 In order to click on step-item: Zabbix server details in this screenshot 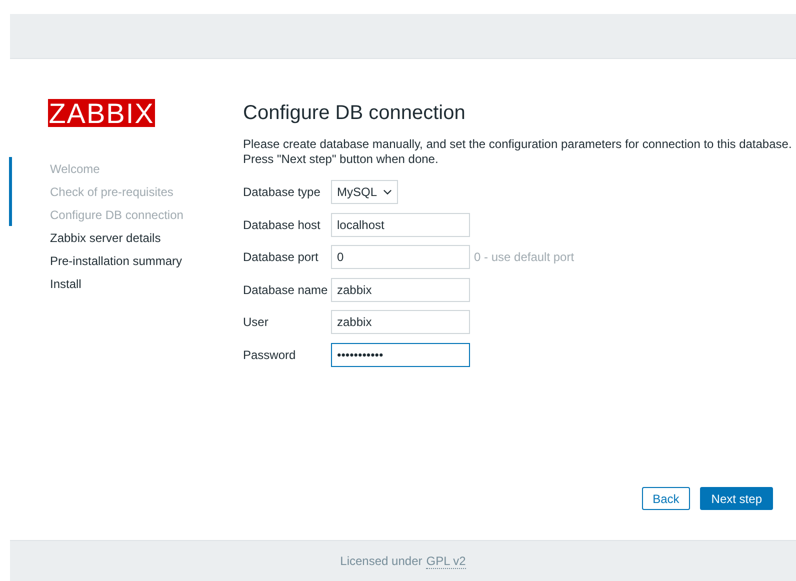, I will do `click(105, 237)`.